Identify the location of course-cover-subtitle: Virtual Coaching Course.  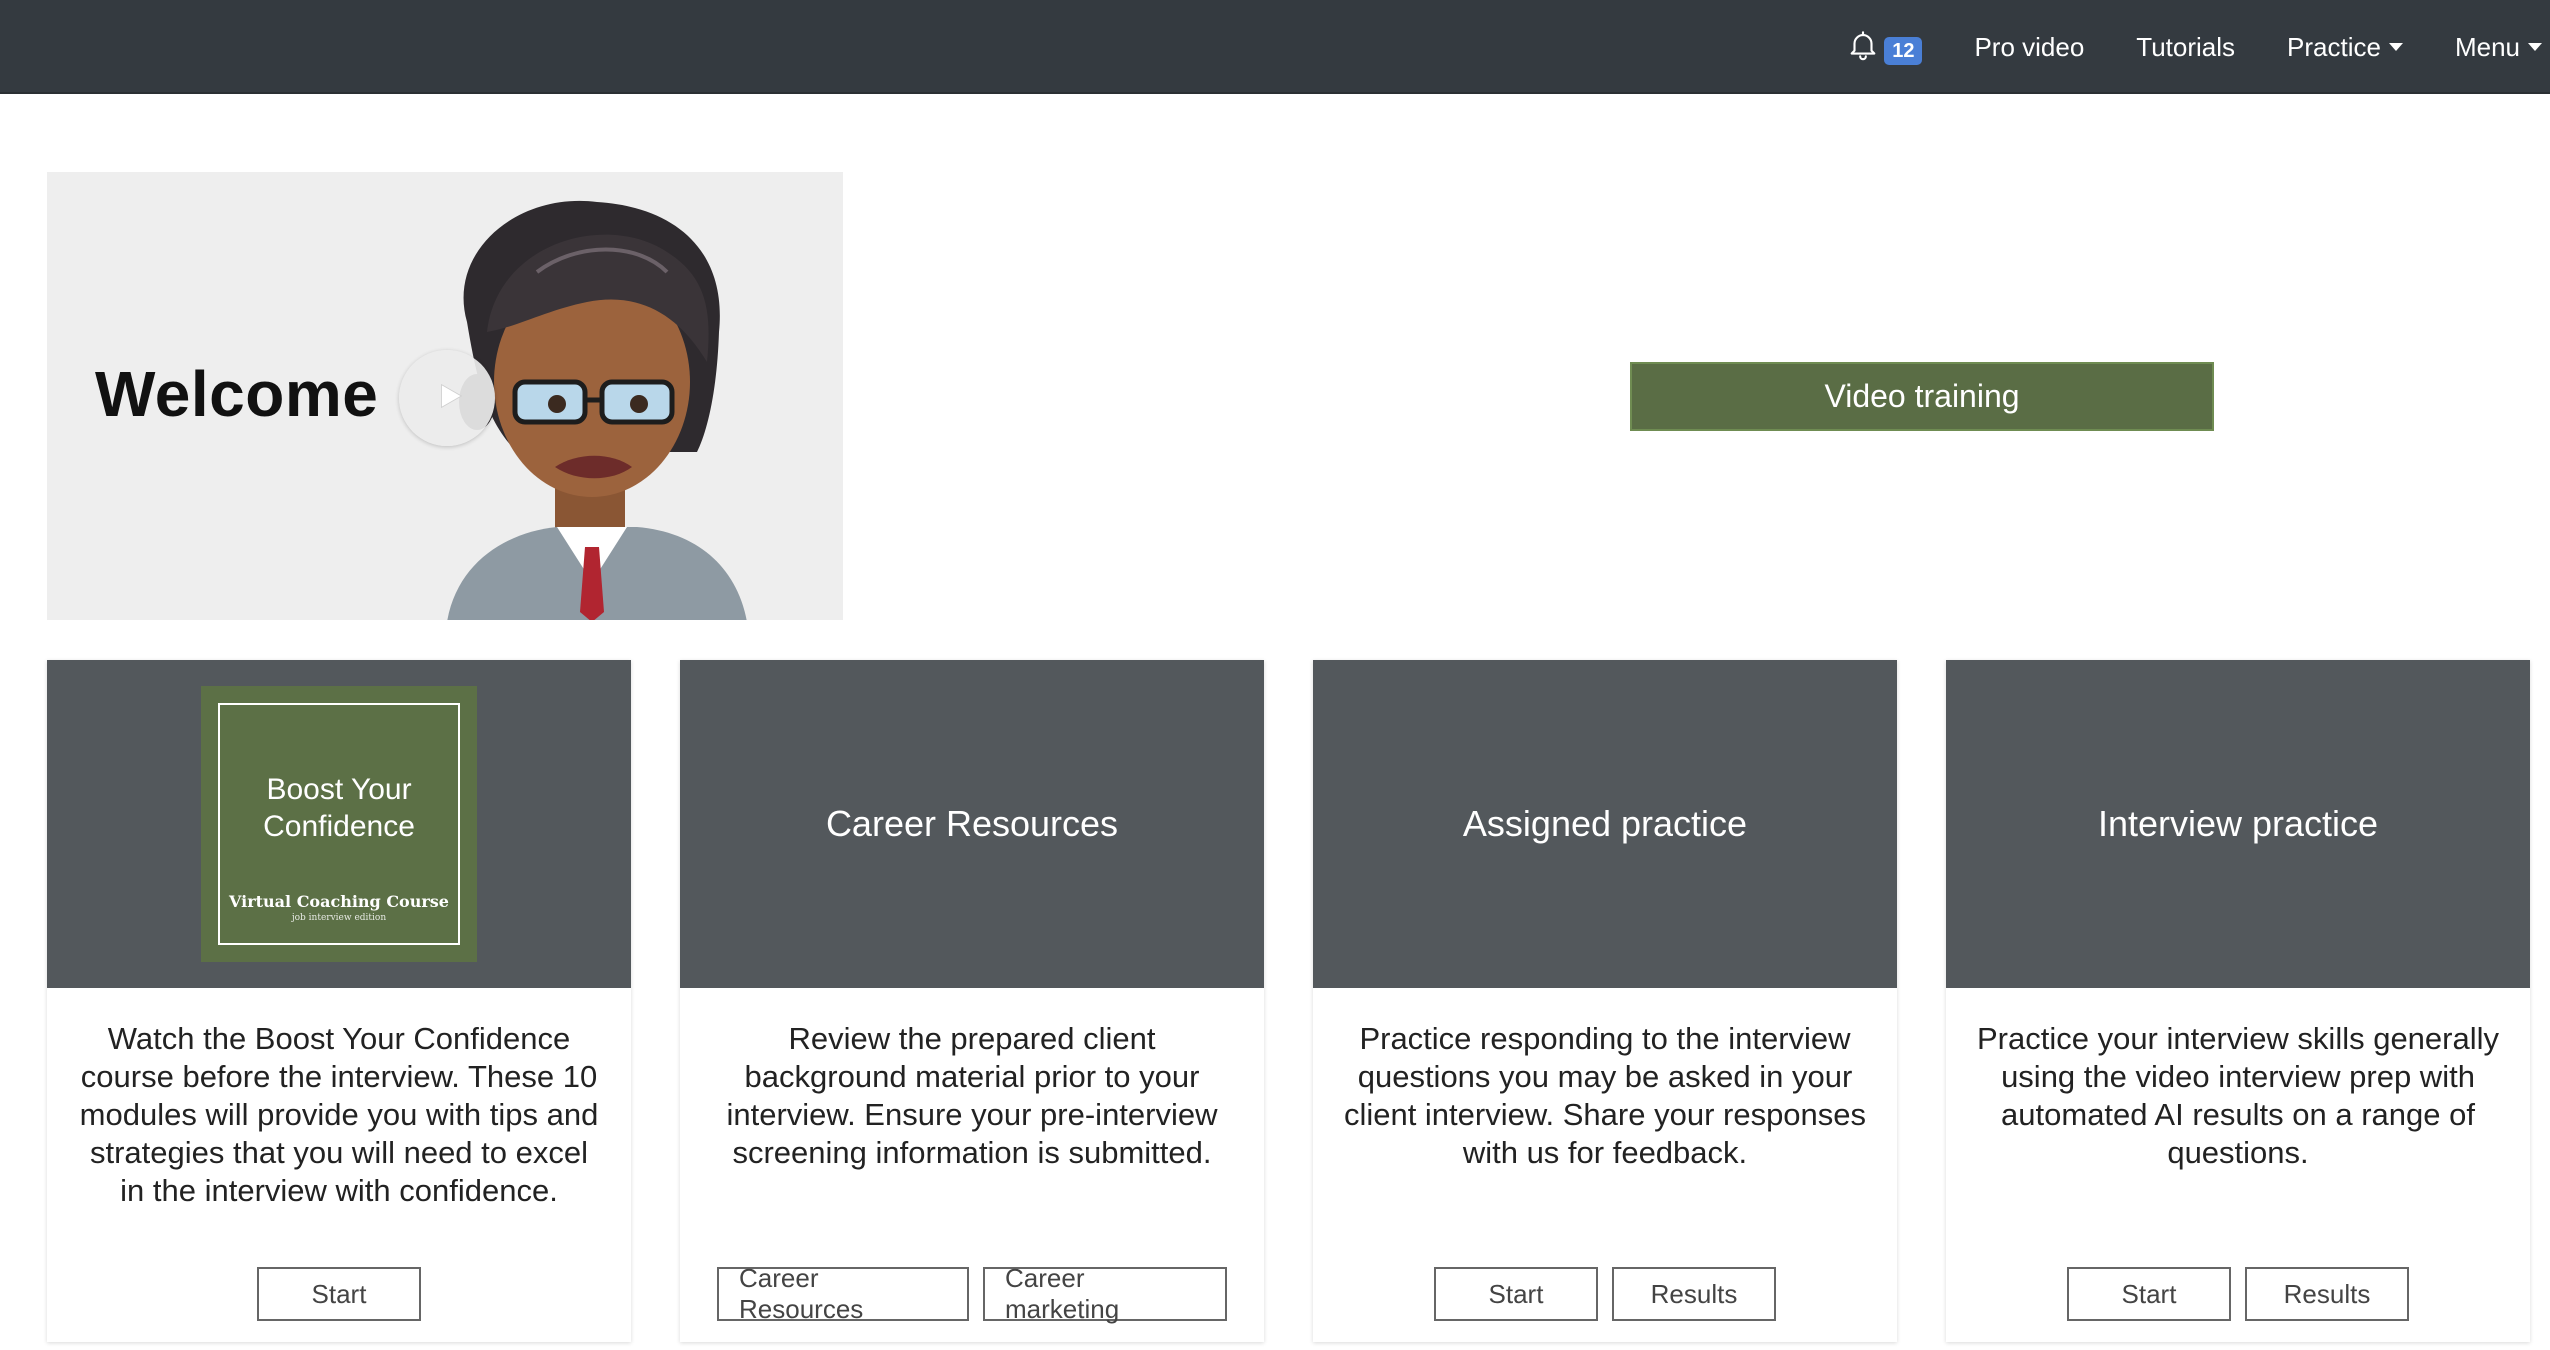
(339, 901).